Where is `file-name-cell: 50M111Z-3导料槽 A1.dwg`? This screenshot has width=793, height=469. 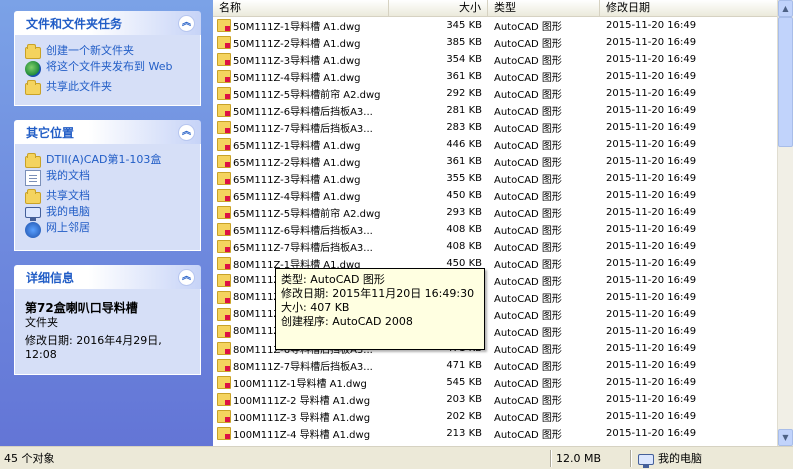
file-name-cell: 50M111Z-3导料槽 A1.dwg is located at coordinates (301, 59).